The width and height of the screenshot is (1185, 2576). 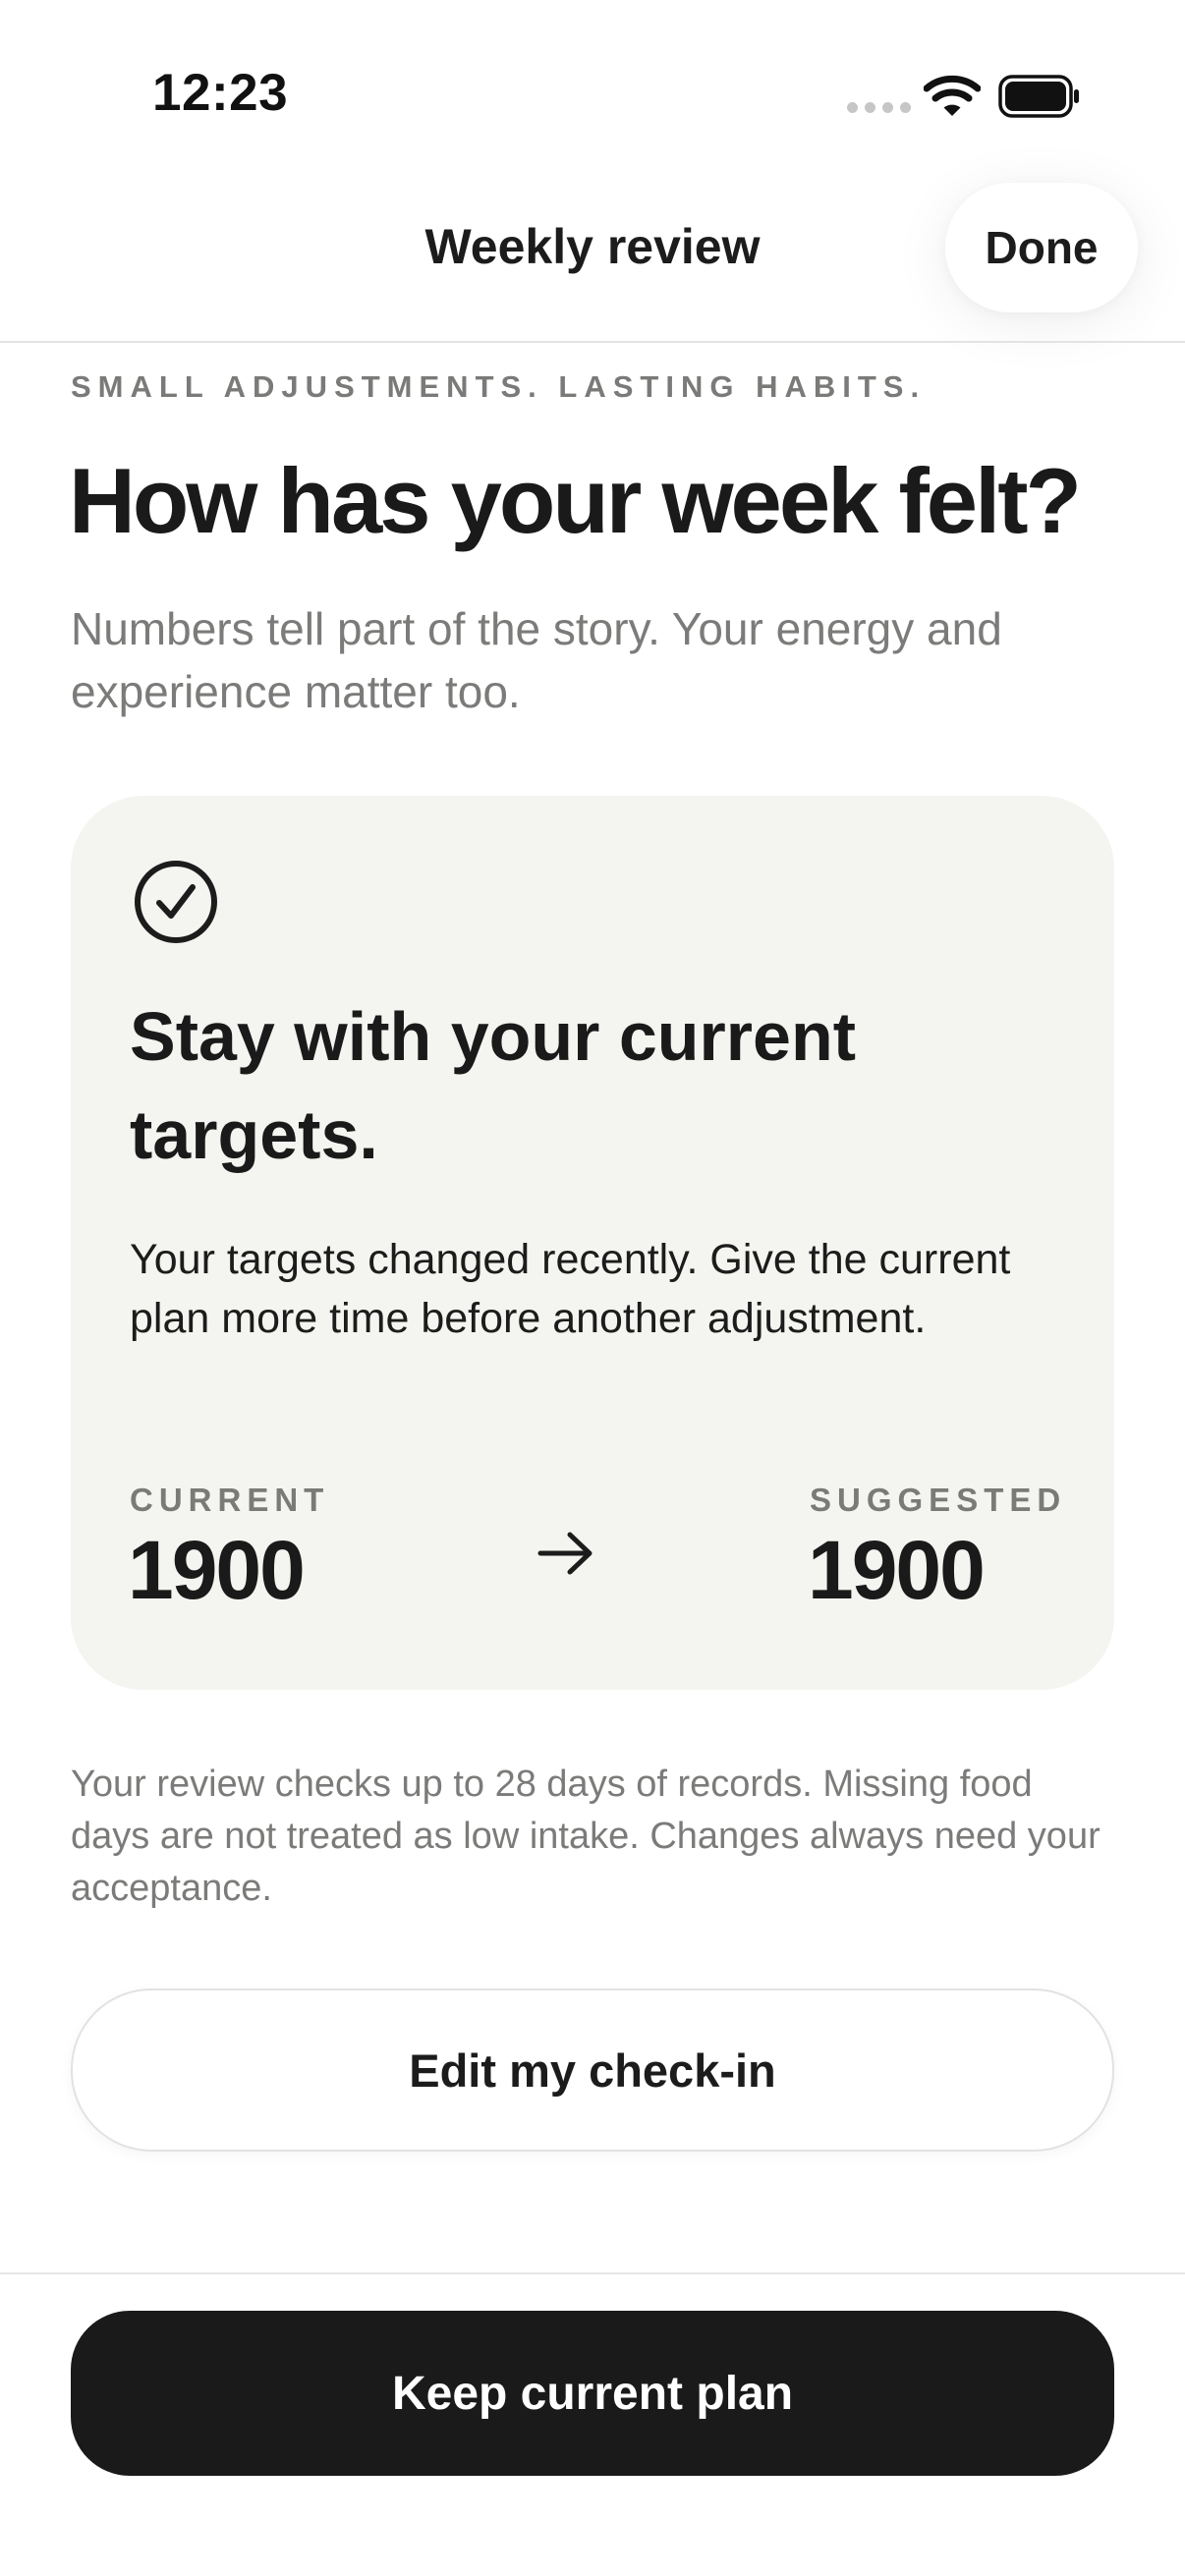 I want to click on header-divider, so click(x=592, y=342).